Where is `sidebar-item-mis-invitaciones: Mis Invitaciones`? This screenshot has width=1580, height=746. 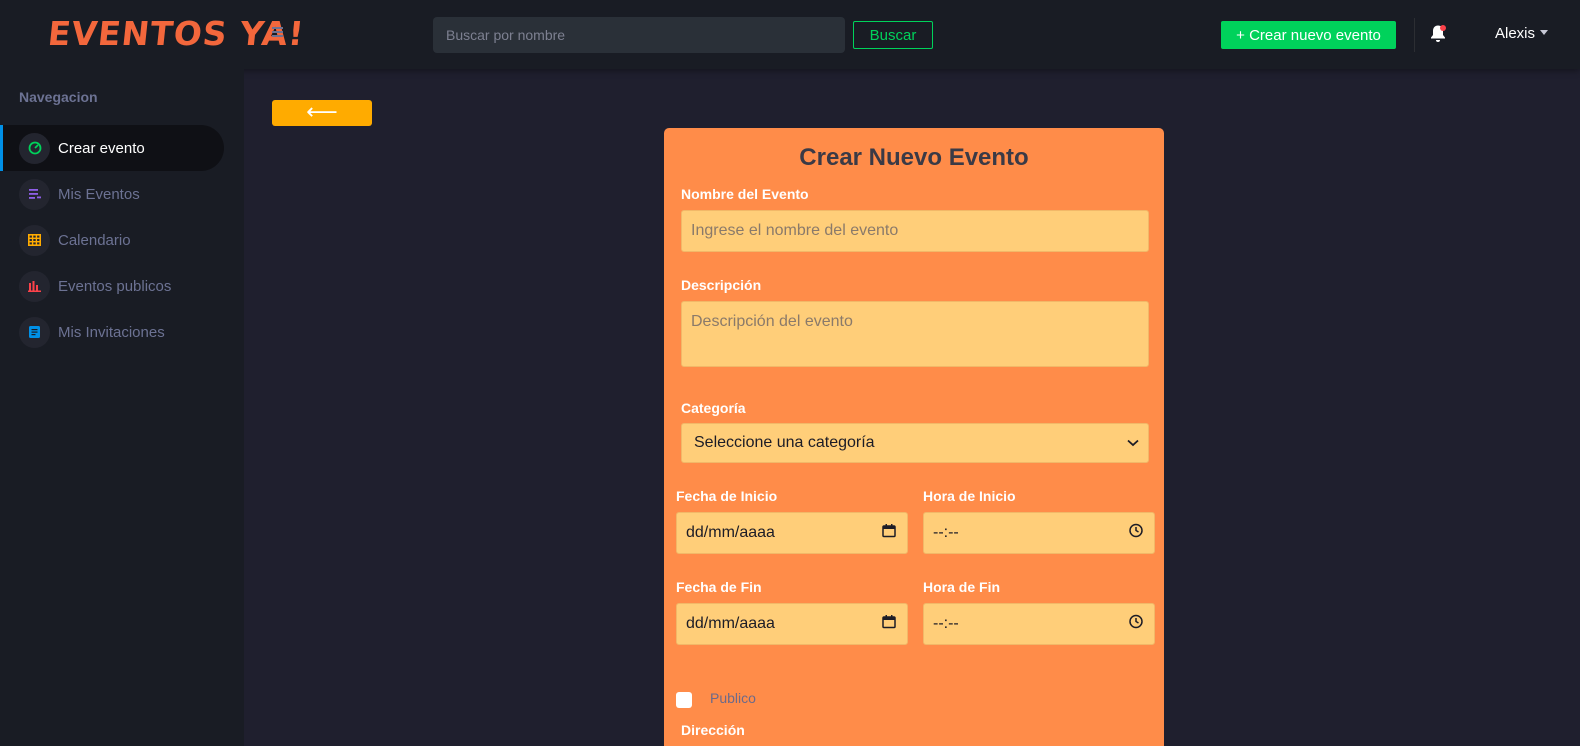
sidebar-item-mis-invitaciones: Mis Invitaciones is located at coordinates (112, 332).